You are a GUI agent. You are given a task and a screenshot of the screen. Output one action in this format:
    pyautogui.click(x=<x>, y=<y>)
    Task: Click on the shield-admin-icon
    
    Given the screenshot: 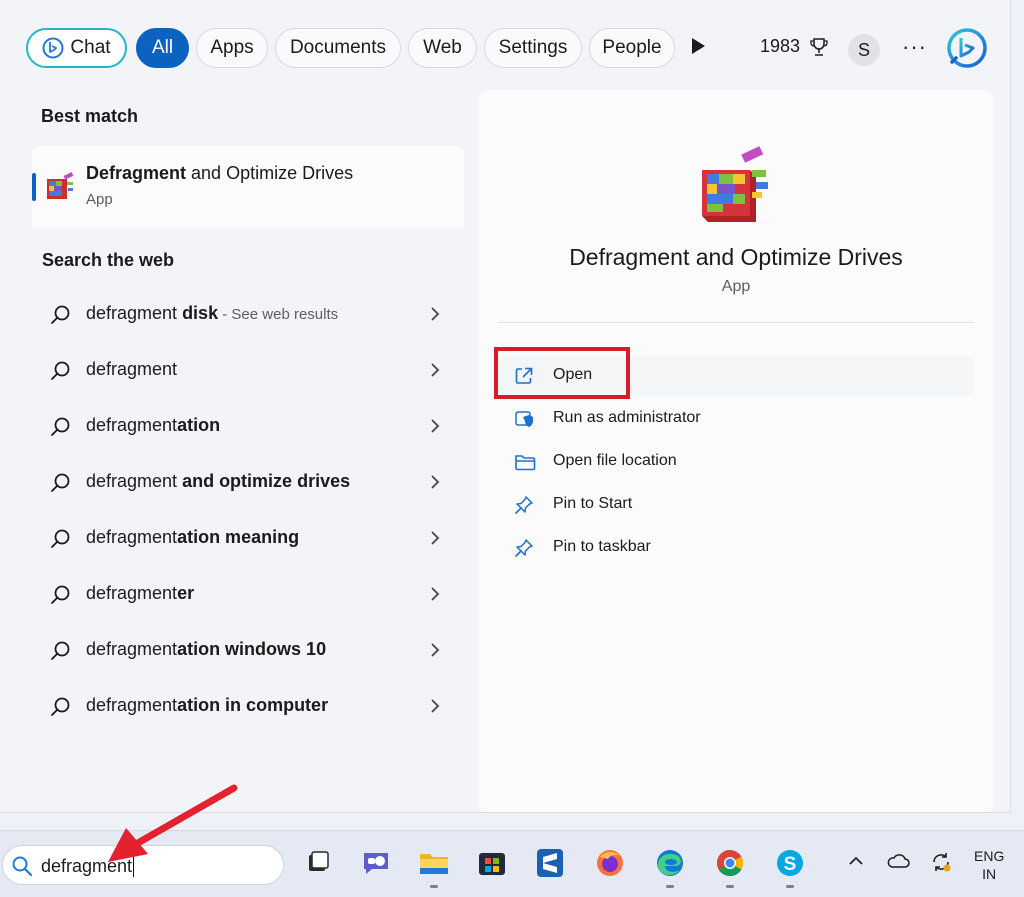 What is the action you would take?
    pyautogui.click(x=524, y=419)
    